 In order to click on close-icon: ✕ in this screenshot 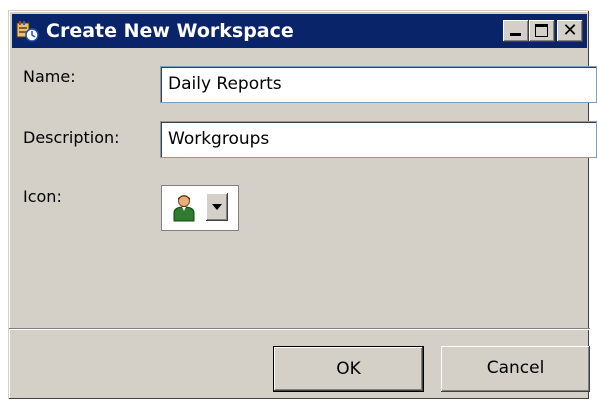, I will do `click(570, 30)`.